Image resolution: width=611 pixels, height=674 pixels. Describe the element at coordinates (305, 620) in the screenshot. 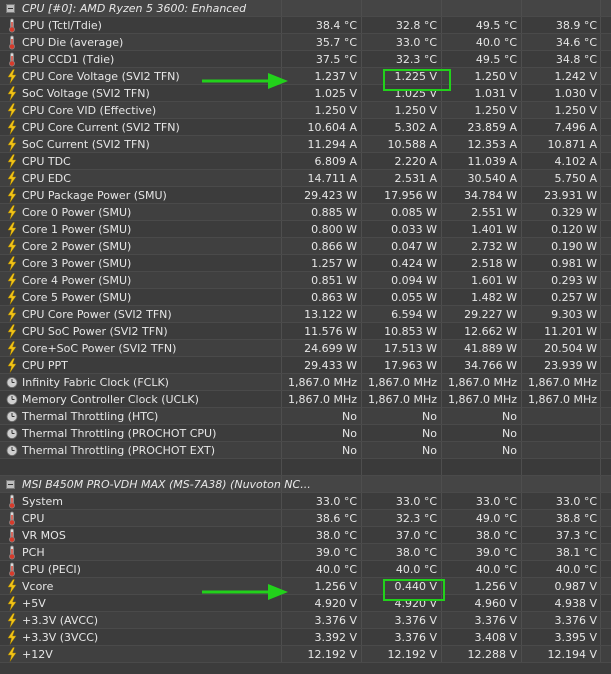

I see `sensor-row-3-3v-avcc: +3.3V (AVCC) 3.376 V 3.376 V 3.376 V 3.376 V` at that location.